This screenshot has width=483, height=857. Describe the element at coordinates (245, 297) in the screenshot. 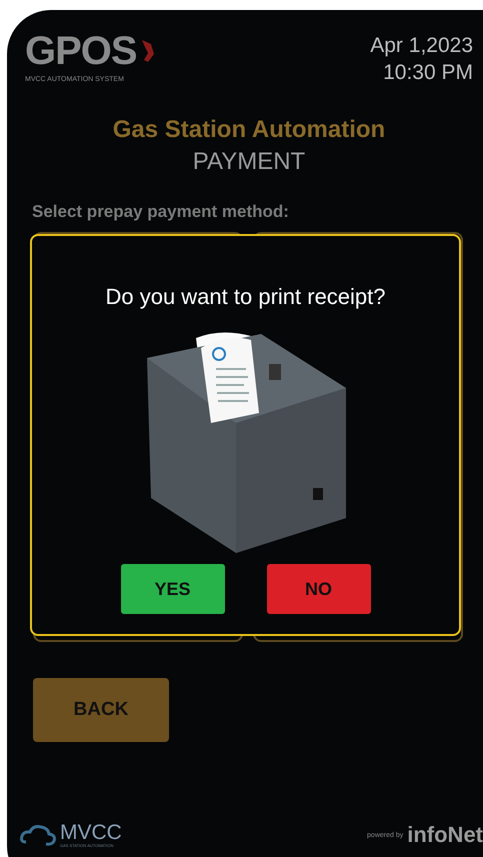

I see `dialog-question: Do you want to print receipt?` at that location.